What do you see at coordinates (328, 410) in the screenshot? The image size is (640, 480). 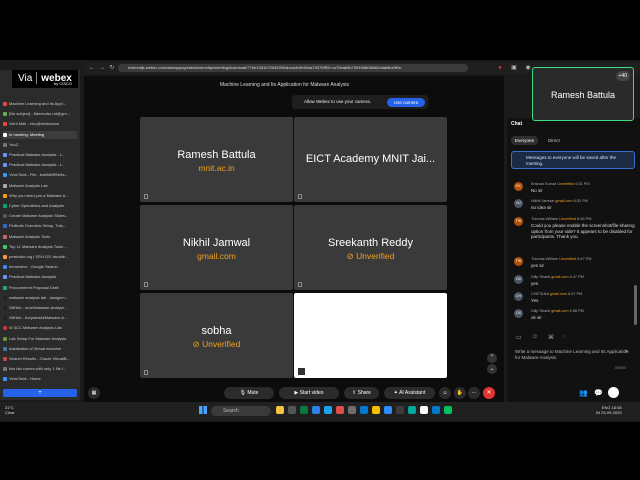 I see `edge-icon` at bounding box center [328, 410].